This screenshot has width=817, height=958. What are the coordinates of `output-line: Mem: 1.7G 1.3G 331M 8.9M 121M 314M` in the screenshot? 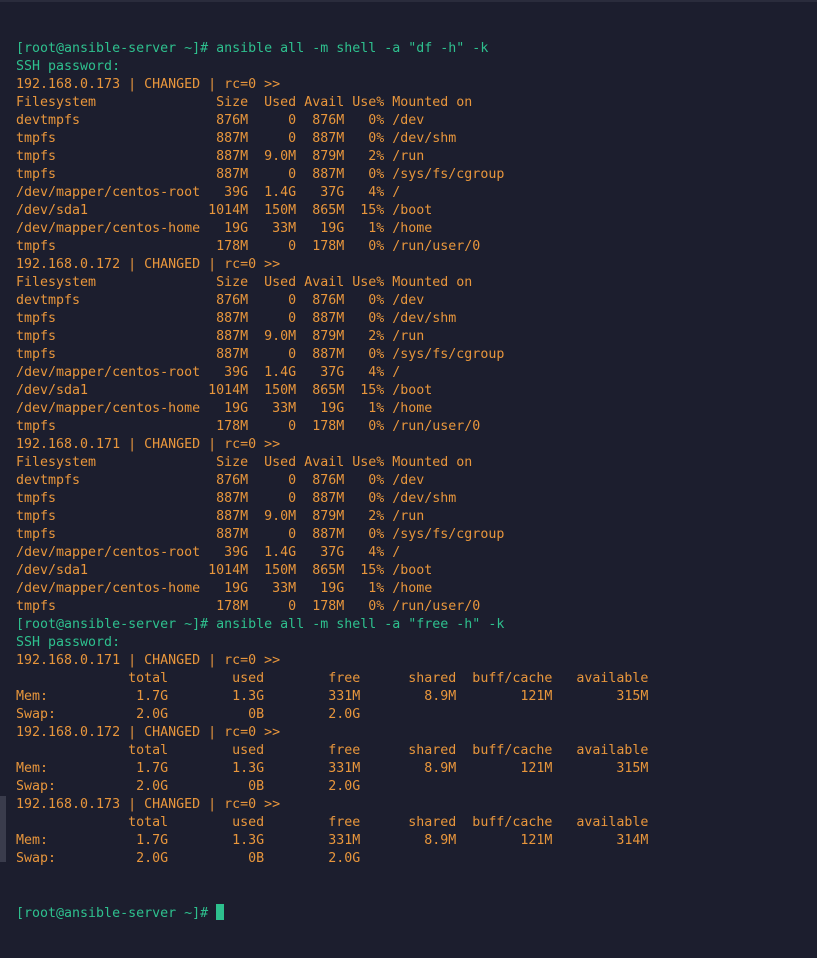 It's located at (332, 840).